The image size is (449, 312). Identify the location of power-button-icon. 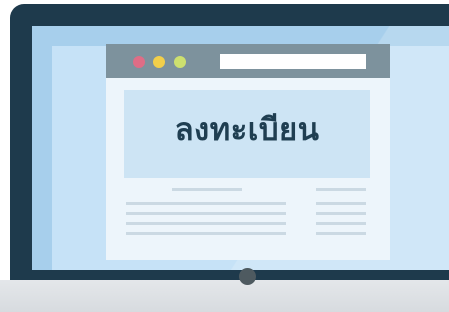
(247, 276).